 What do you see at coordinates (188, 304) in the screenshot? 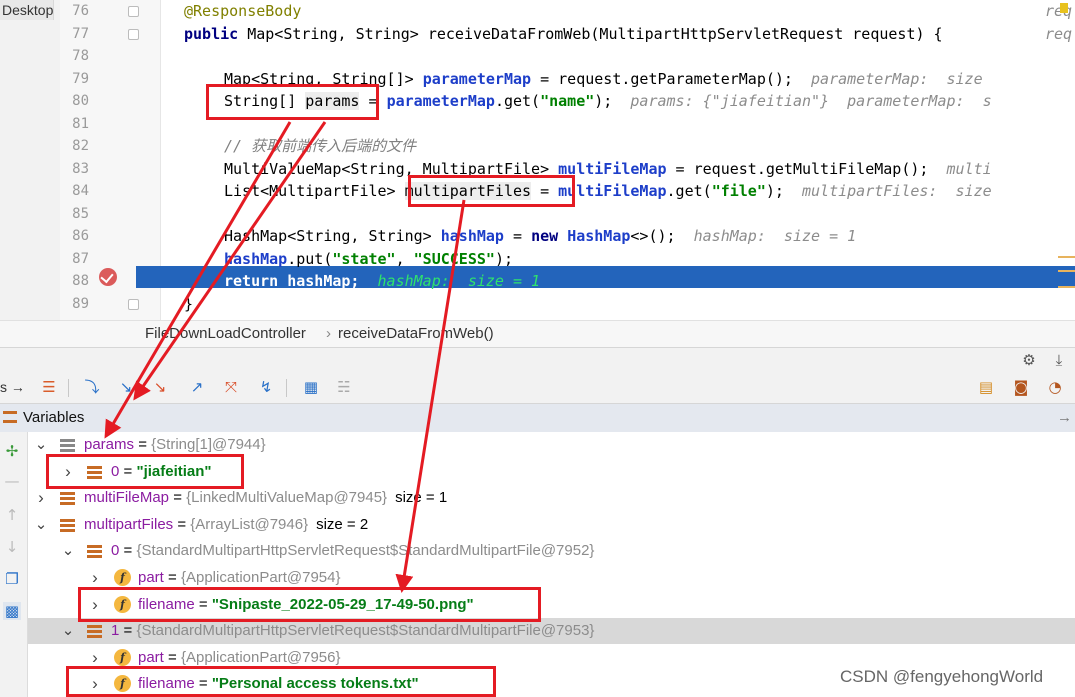
I see `code-line: }` at bounding box center [188, 304].